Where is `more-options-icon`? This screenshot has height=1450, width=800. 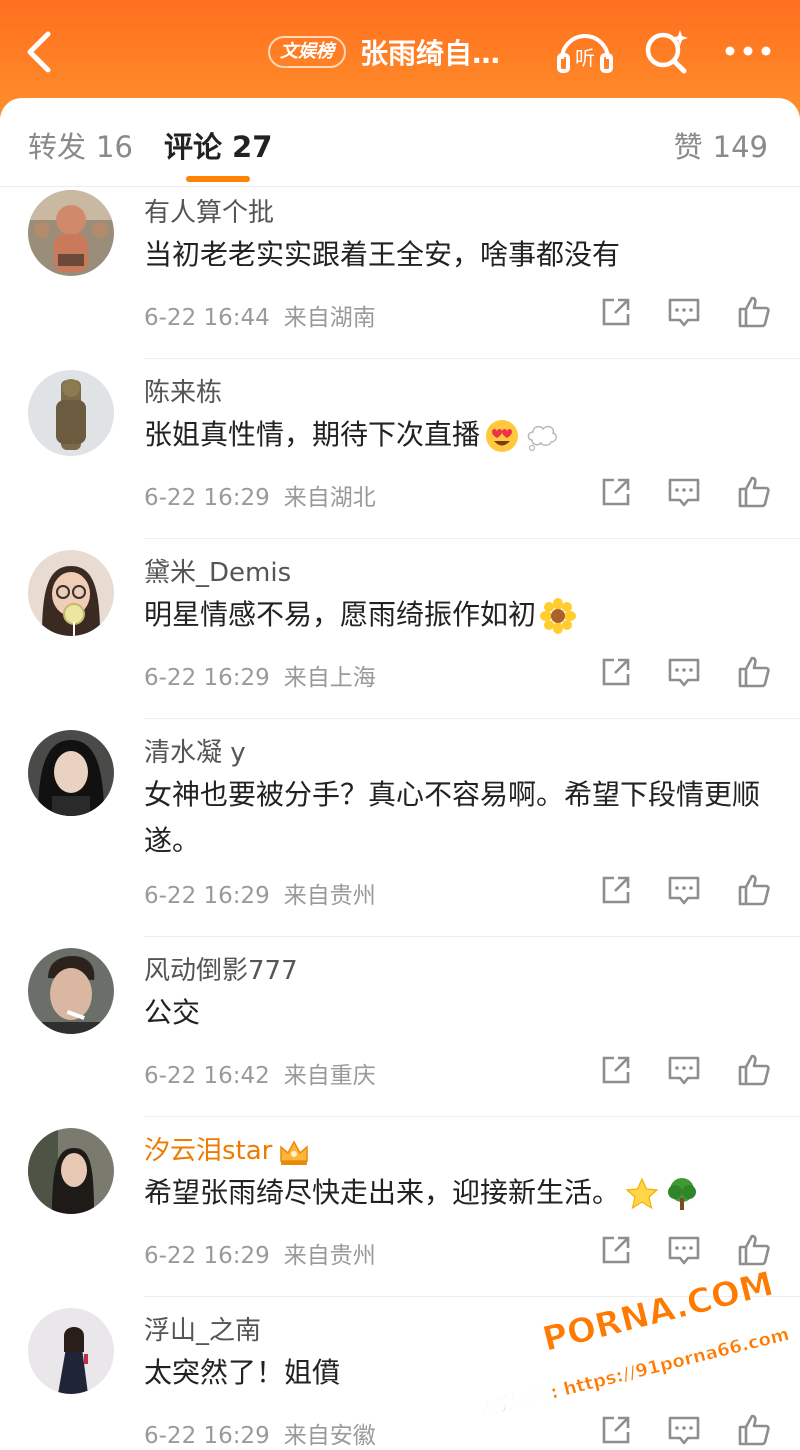
more-options-icon is located at coordinates (748, 51).